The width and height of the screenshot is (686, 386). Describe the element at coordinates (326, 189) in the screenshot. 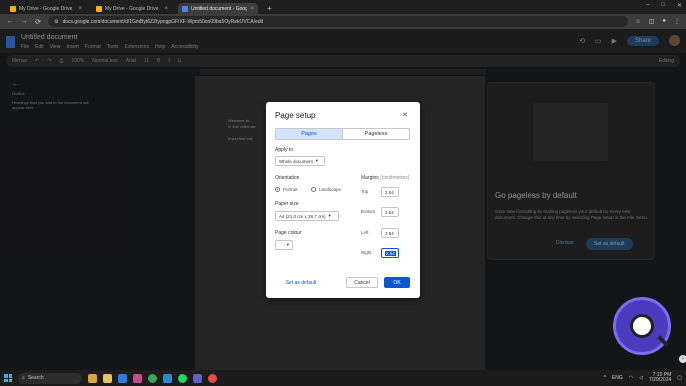

I see `landscape-radio: Landscape` at that location.